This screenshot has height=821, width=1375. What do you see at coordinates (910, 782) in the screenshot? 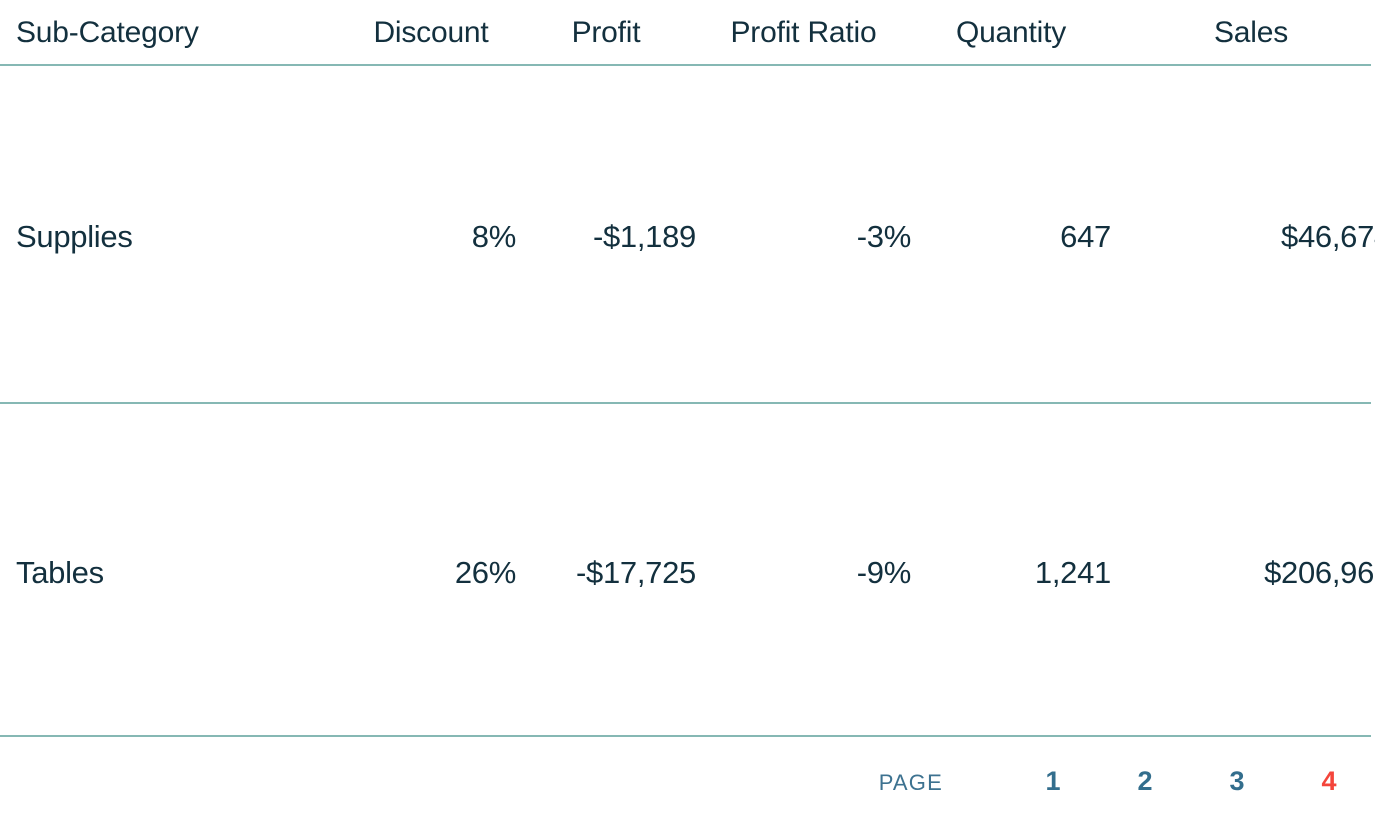
I see `pagination-label: PAGE` at bounding box center [910, 782].